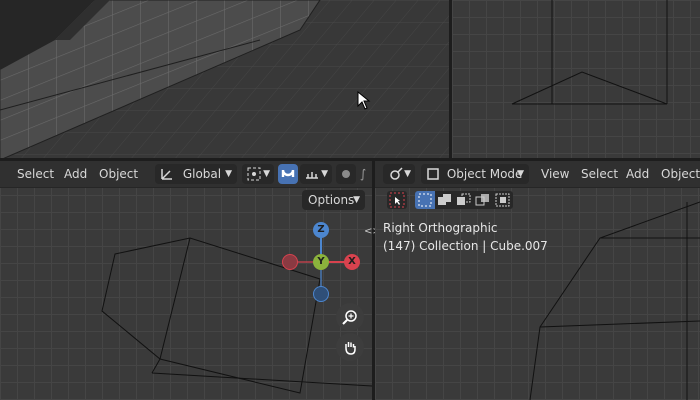  What do you see at coordinates (352, 262) in the screenshot?
I see `gizmo-axis-x: X` at bounding box center [352, 262].